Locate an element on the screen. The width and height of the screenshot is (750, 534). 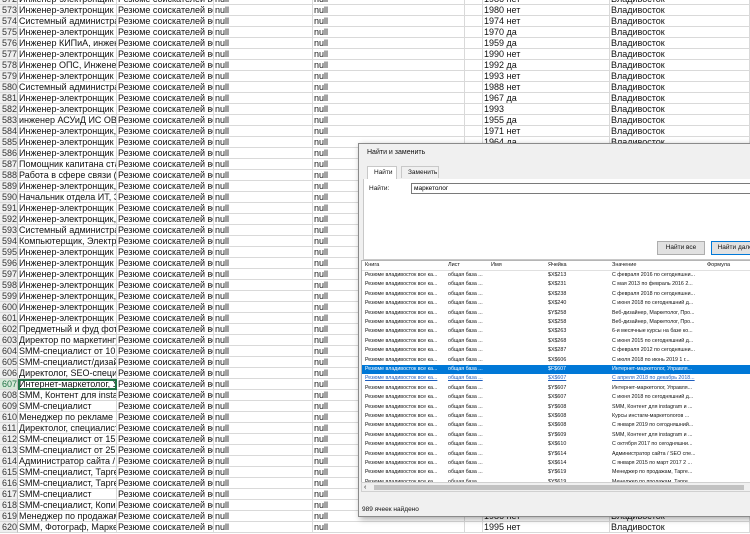
row-number: 586 is located at coordinates (9, 153).